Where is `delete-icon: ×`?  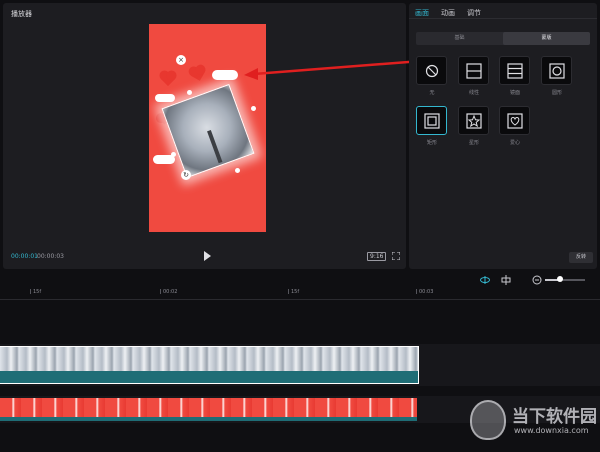
delete-icon: × is located at coordinates (181, 60).